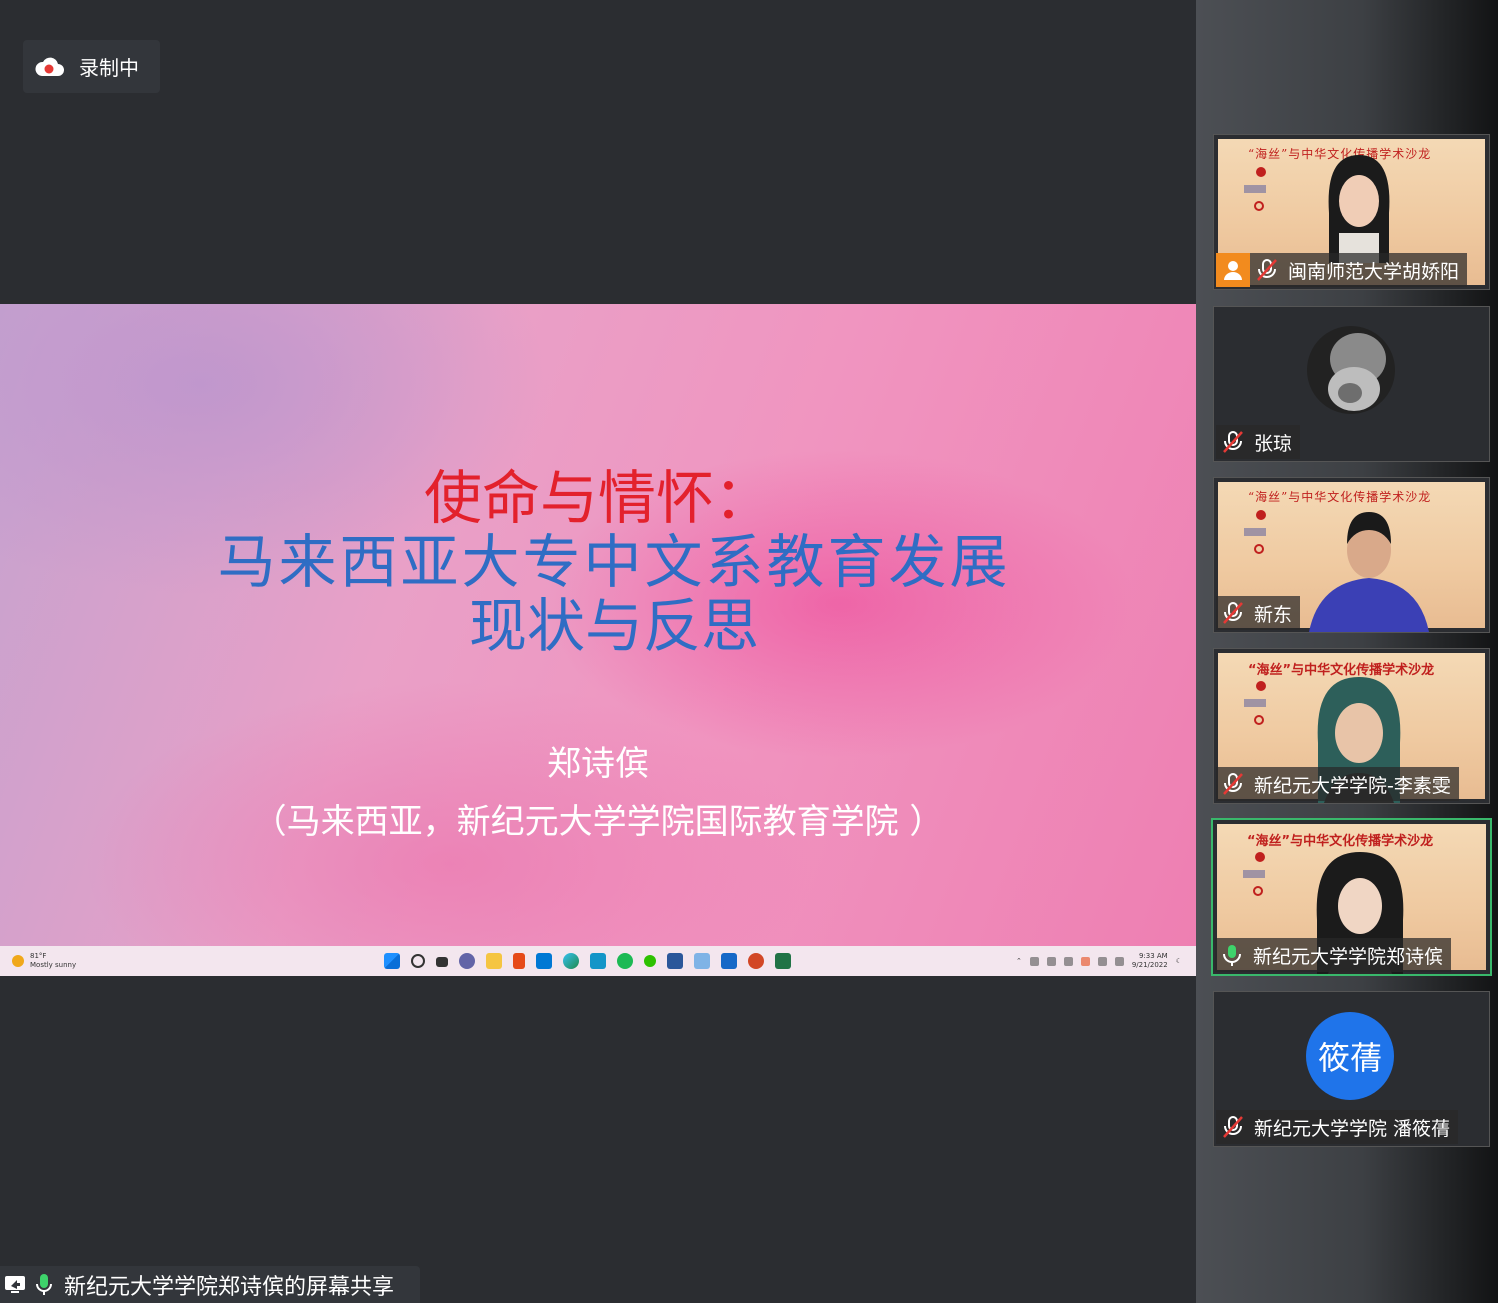 This screenshot has height=1303, width=1498. I want to click on participant-name: 新纪元大学学院 潘筱蒨, so click(1352, 1128).